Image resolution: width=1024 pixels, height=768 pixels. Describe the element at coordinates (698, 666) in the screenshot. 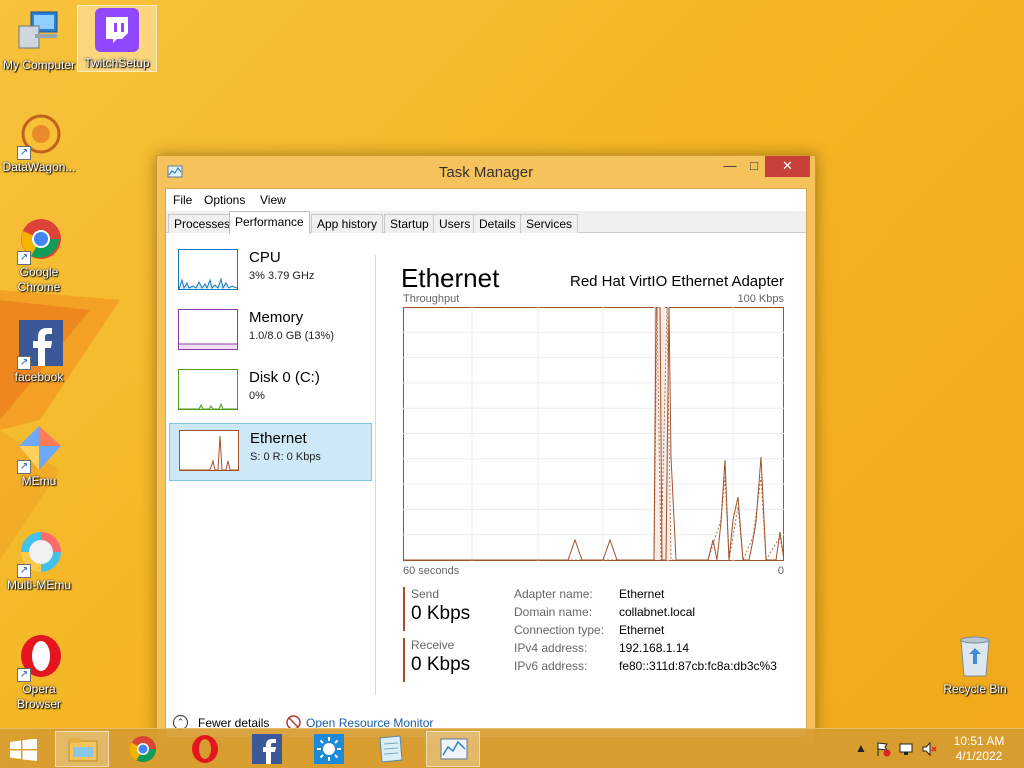

I see `property-value: fe80::311d:87cb:fc8a:db3c%3` at that location.